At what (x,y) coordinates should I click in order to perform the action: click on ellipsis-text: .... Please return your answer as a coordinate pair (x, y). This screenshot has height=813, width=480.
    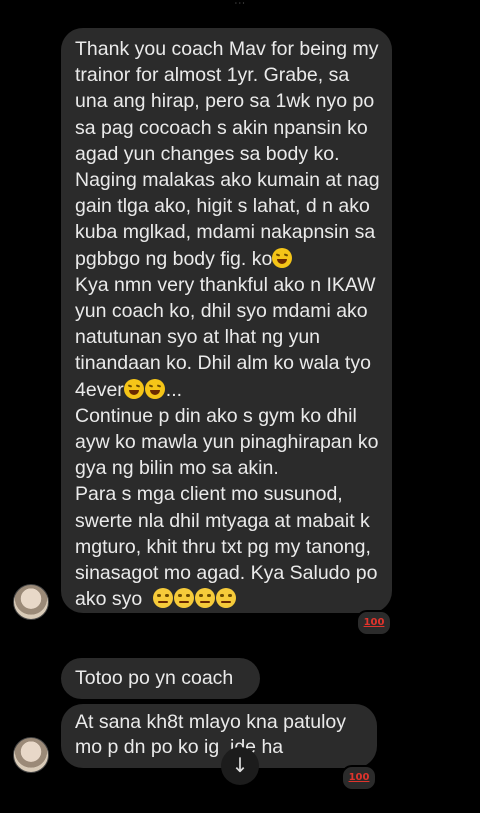
    Looking at the image, I should click on (174, 389).